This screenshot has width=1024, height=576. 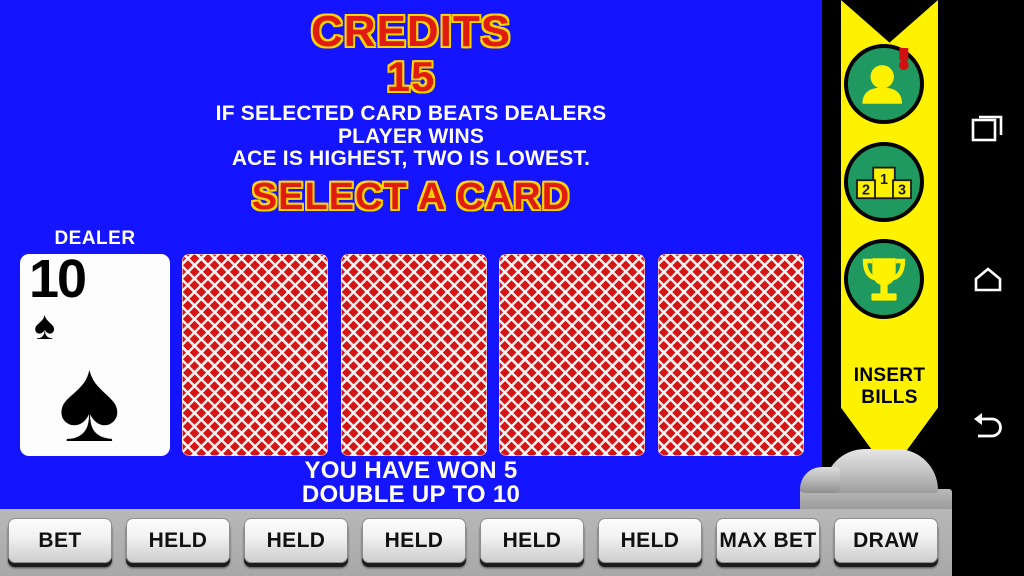 What do you see at coordinates (89, 395) in the screenshot?
I see `spade-icon-large: ♠` at bounding box center [89, 395].